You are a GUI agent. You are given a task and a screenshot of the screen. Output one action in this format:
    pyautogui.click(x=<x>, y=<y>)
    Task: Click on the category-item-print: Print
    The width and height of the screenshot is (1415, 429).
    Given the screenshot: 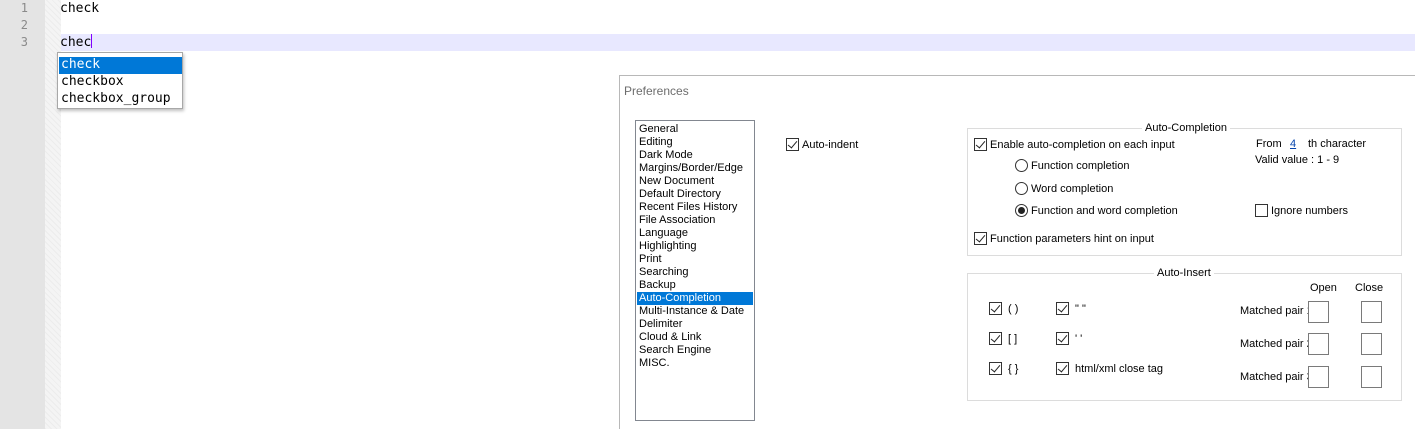 What is the action you would take?
    pyautogui.click(x=695, y=259)
    